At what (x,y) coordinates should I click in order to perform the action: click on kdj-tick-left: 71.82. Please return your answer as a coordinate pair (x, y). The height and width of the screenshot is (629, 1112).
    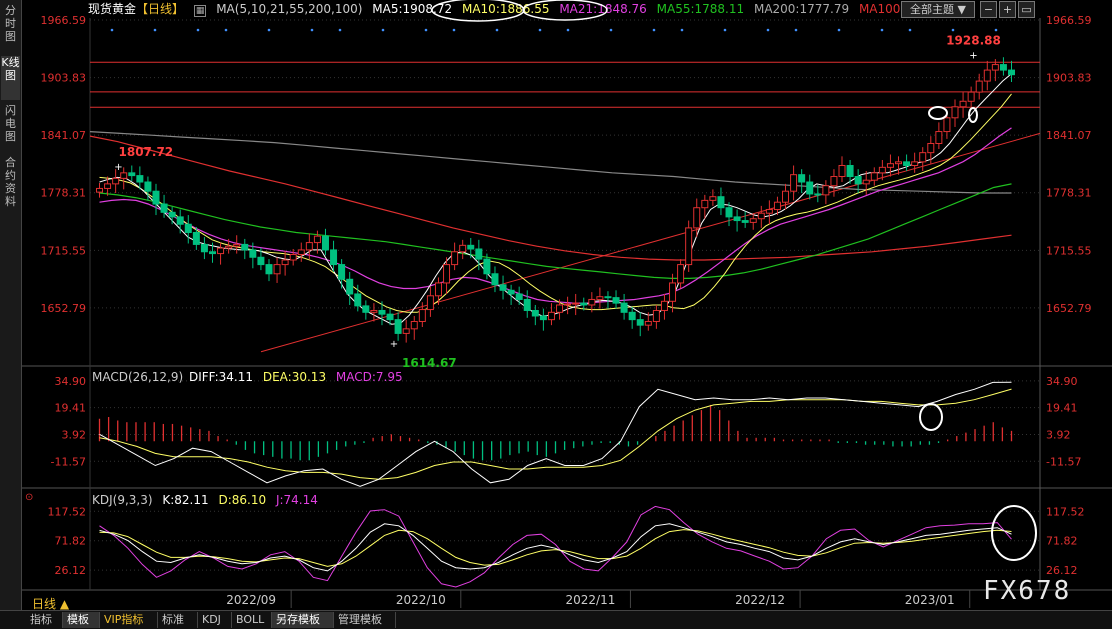
    Looking at the image, I should click on (71, 541).